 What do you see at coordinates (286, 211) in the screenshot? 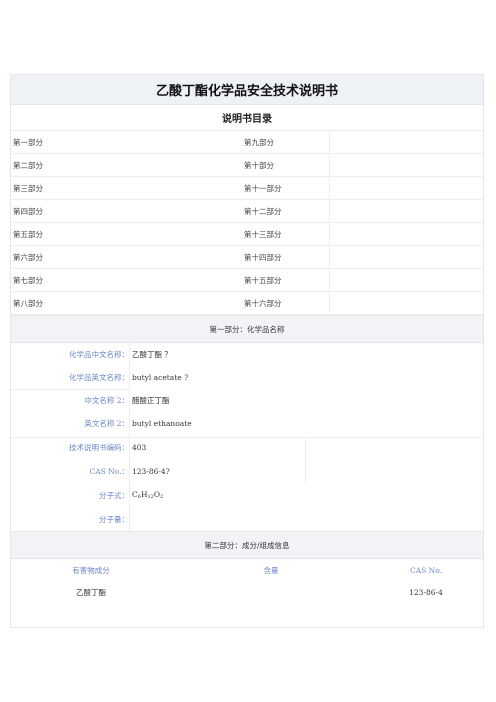
I see `toc-link: 第十二部分` at bounding box center [286, 211].